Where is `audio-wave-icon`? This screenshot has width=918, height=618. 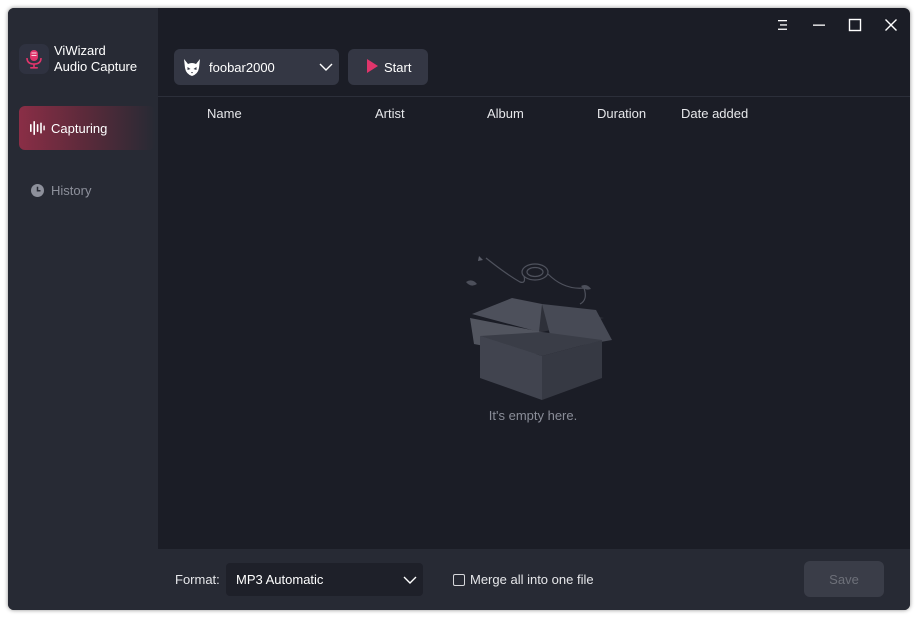 audio-wave-icon is located at coordinates (37, 128).